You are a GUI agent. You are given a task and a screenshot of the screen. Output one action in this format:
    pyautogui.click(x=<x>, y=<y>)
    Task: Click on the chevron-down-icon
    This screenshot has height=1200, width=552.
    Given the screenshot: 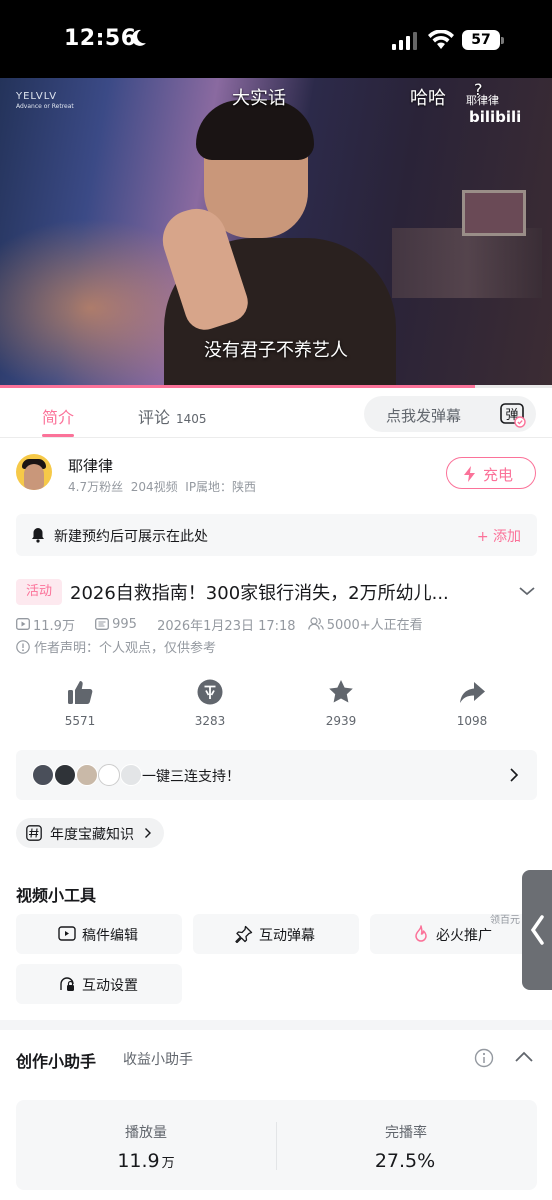 What is the action you would take?
    pyautogui.click(x=527, y=591)
    